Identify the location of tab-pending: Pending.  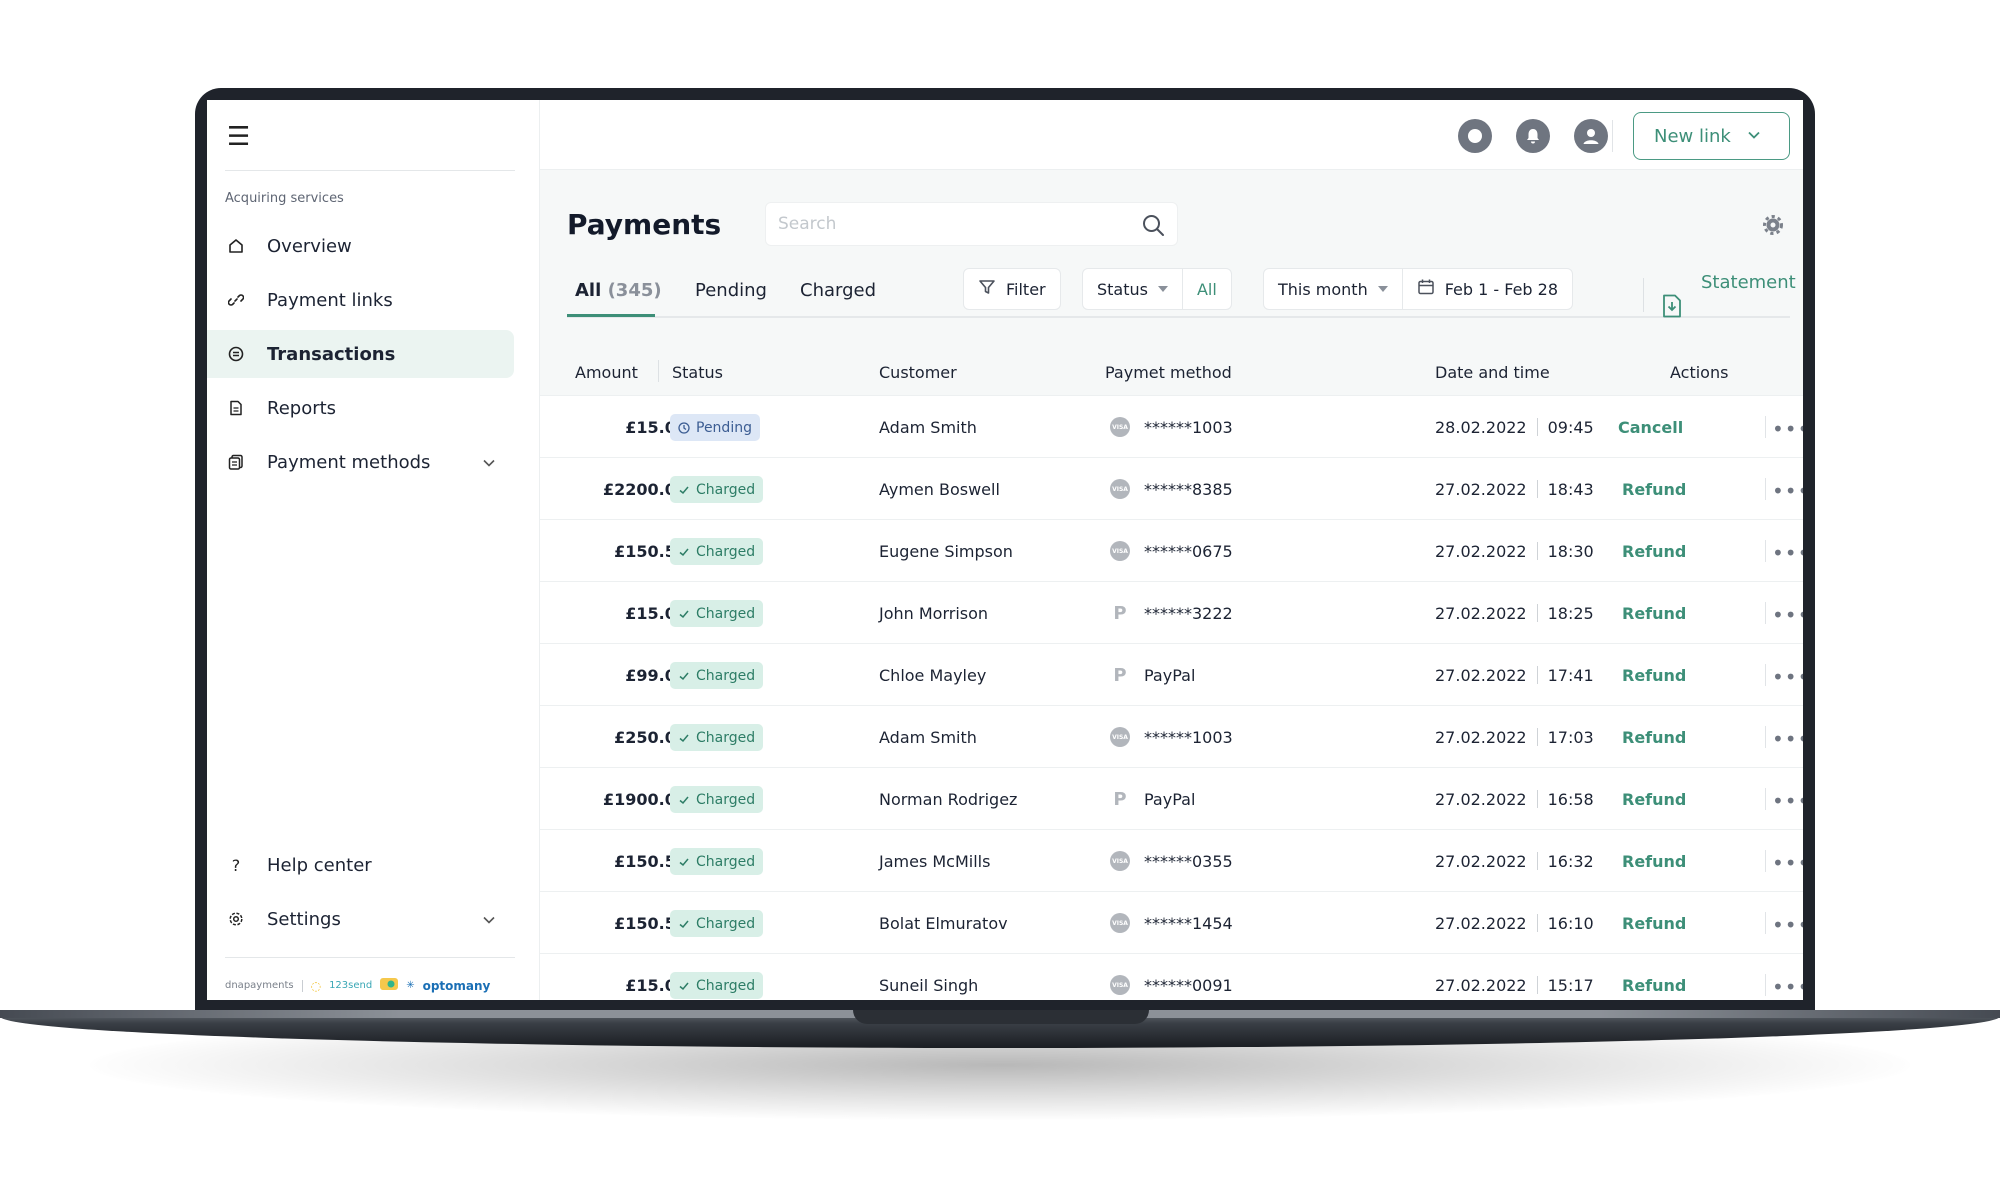
(731, 290).